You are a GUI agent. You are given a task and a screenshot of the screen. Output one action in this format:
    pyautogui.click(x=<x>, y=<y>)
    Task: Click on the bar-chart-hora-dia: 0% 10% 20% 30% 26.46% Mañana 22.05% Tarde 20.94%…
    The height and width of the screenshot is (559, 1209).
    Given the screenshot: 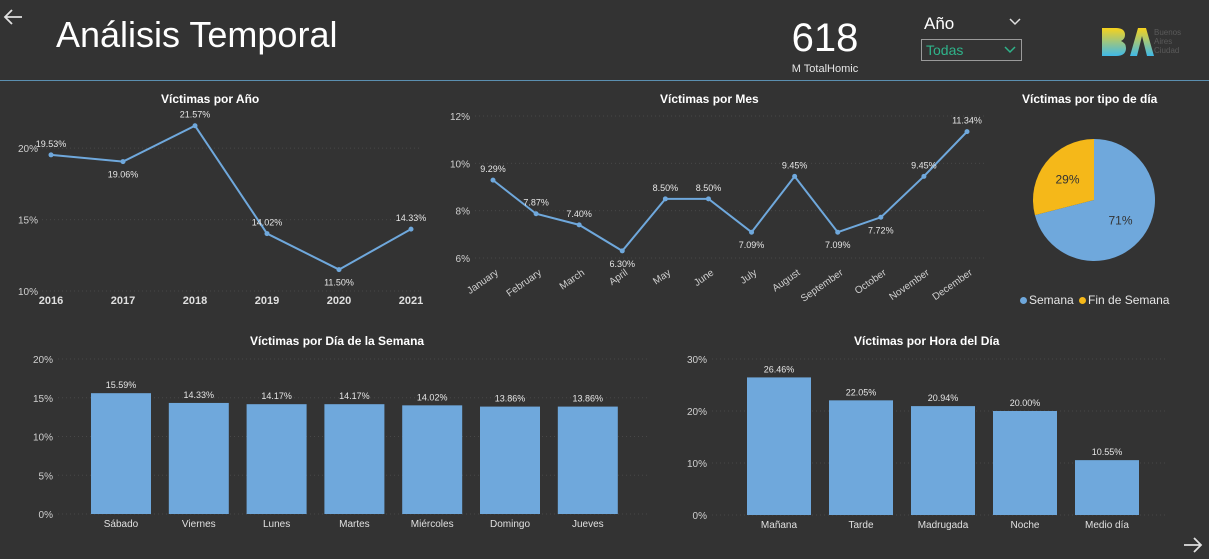 What is the action you would take?
    pyautogui.click(x=926, y=443)
    